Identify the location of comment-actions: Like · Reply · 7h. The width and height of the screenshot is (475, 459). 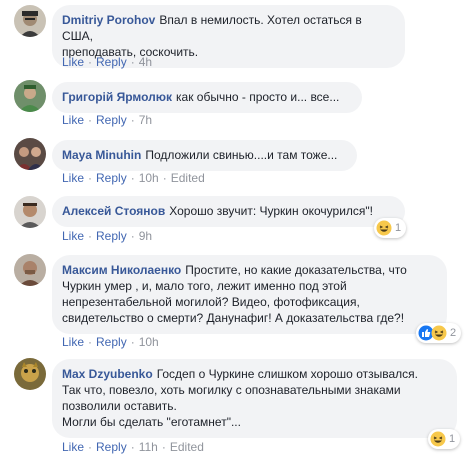
(107, 120).